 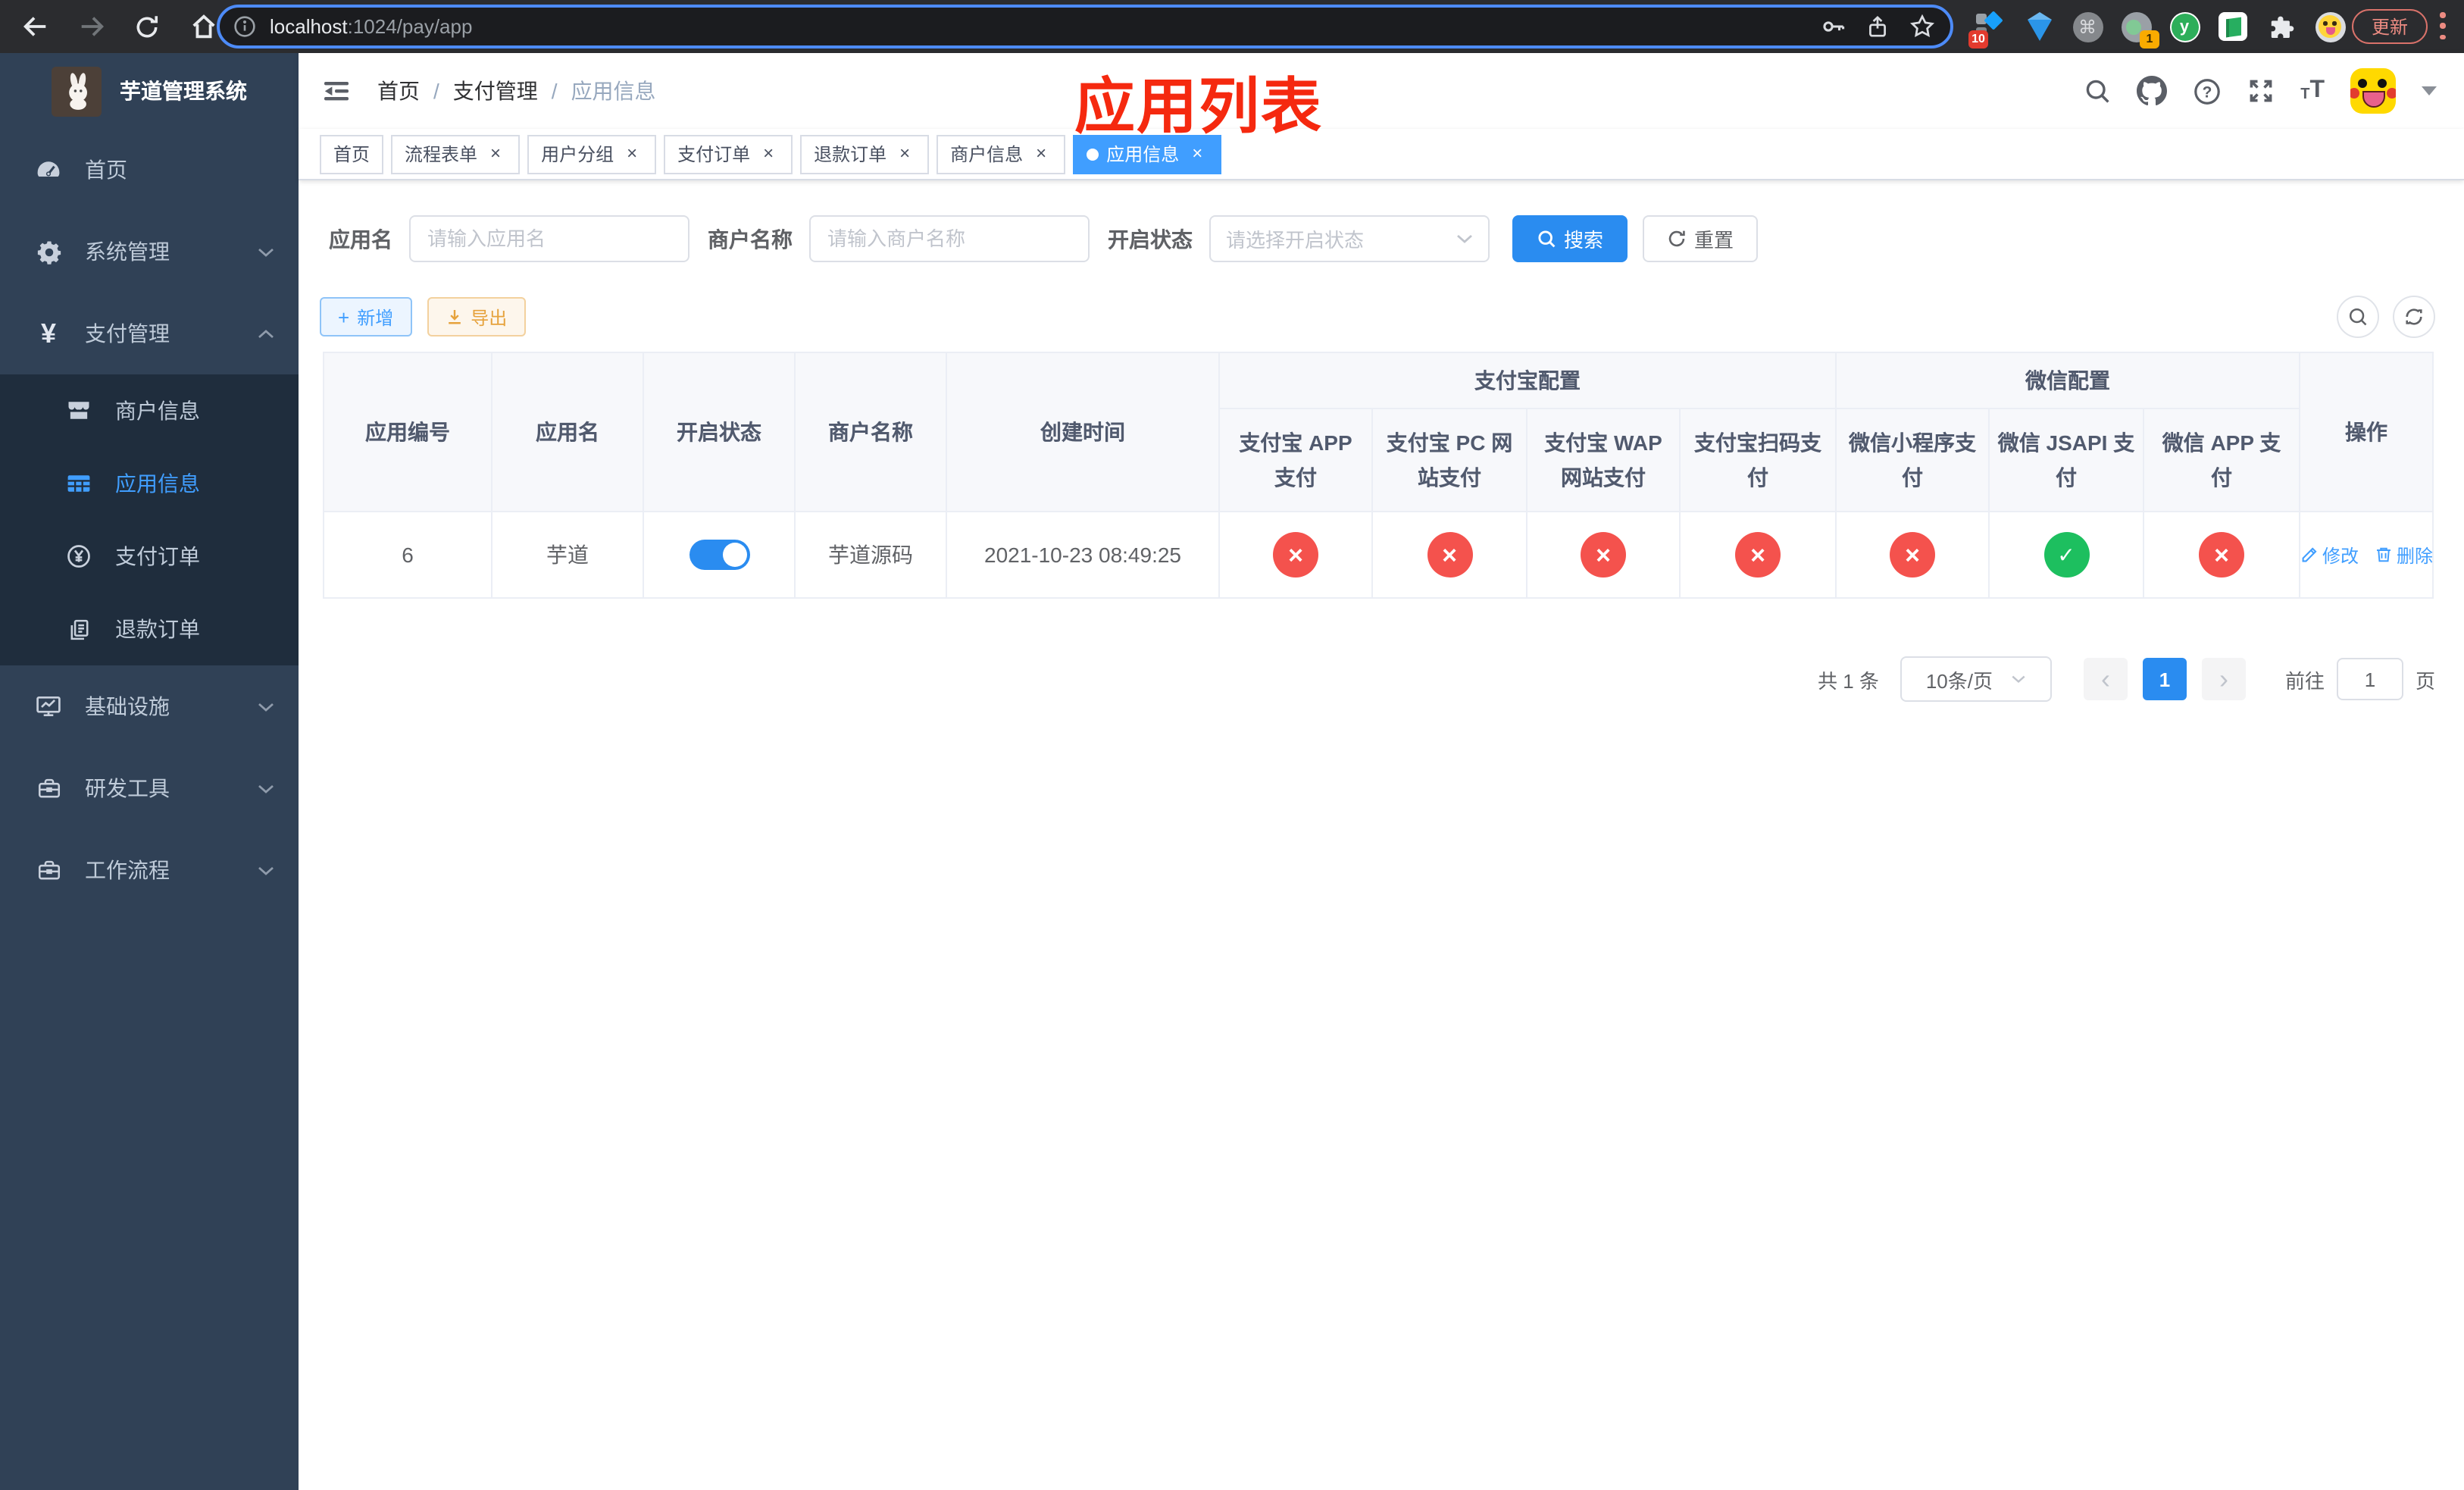 What do you see at coordinates (719, 555) in the screenshot?
I see `status-toggle` at bounding box center [719, 555].